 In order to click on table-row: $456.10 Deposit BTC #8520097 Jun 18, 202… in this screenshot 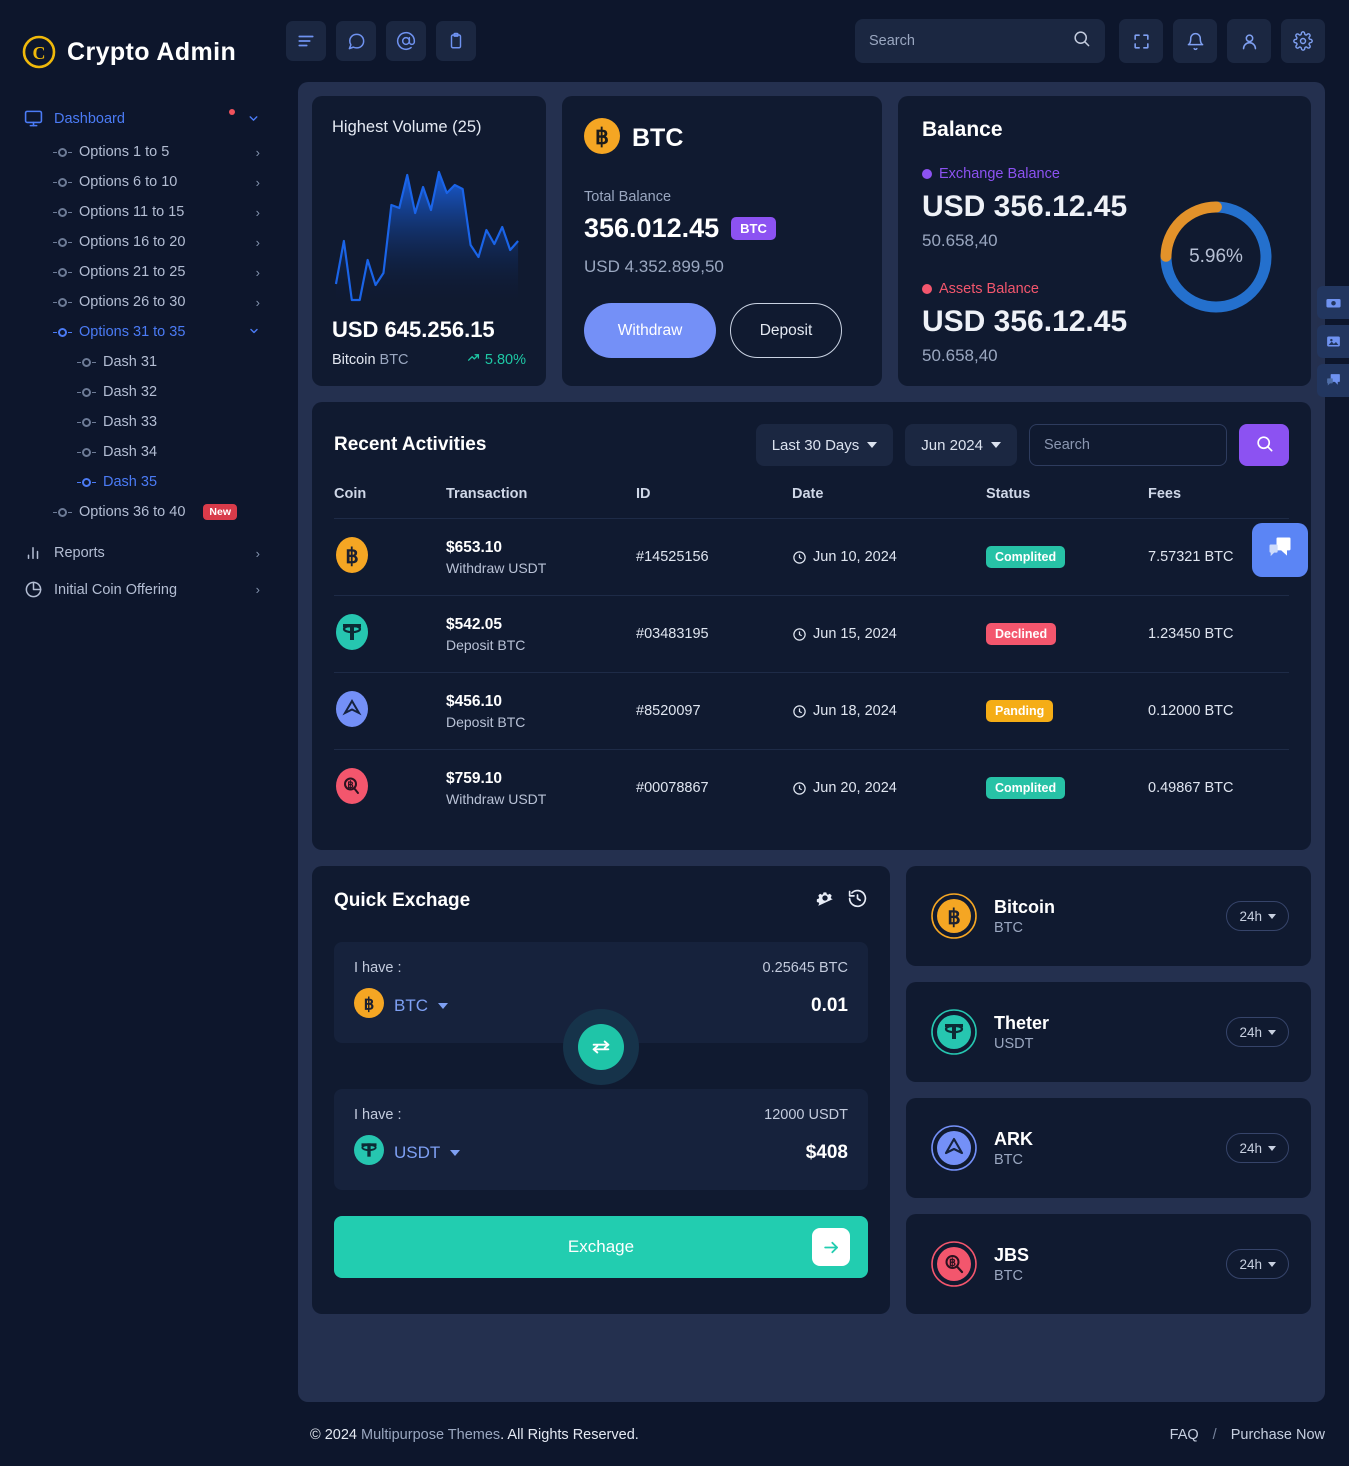, I will do `click(811, 711)`.